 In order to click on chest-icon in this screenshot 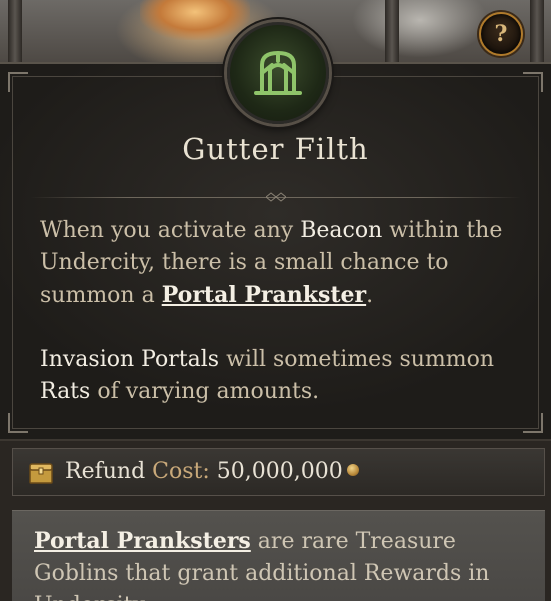, I will do `click(41, 473)`.